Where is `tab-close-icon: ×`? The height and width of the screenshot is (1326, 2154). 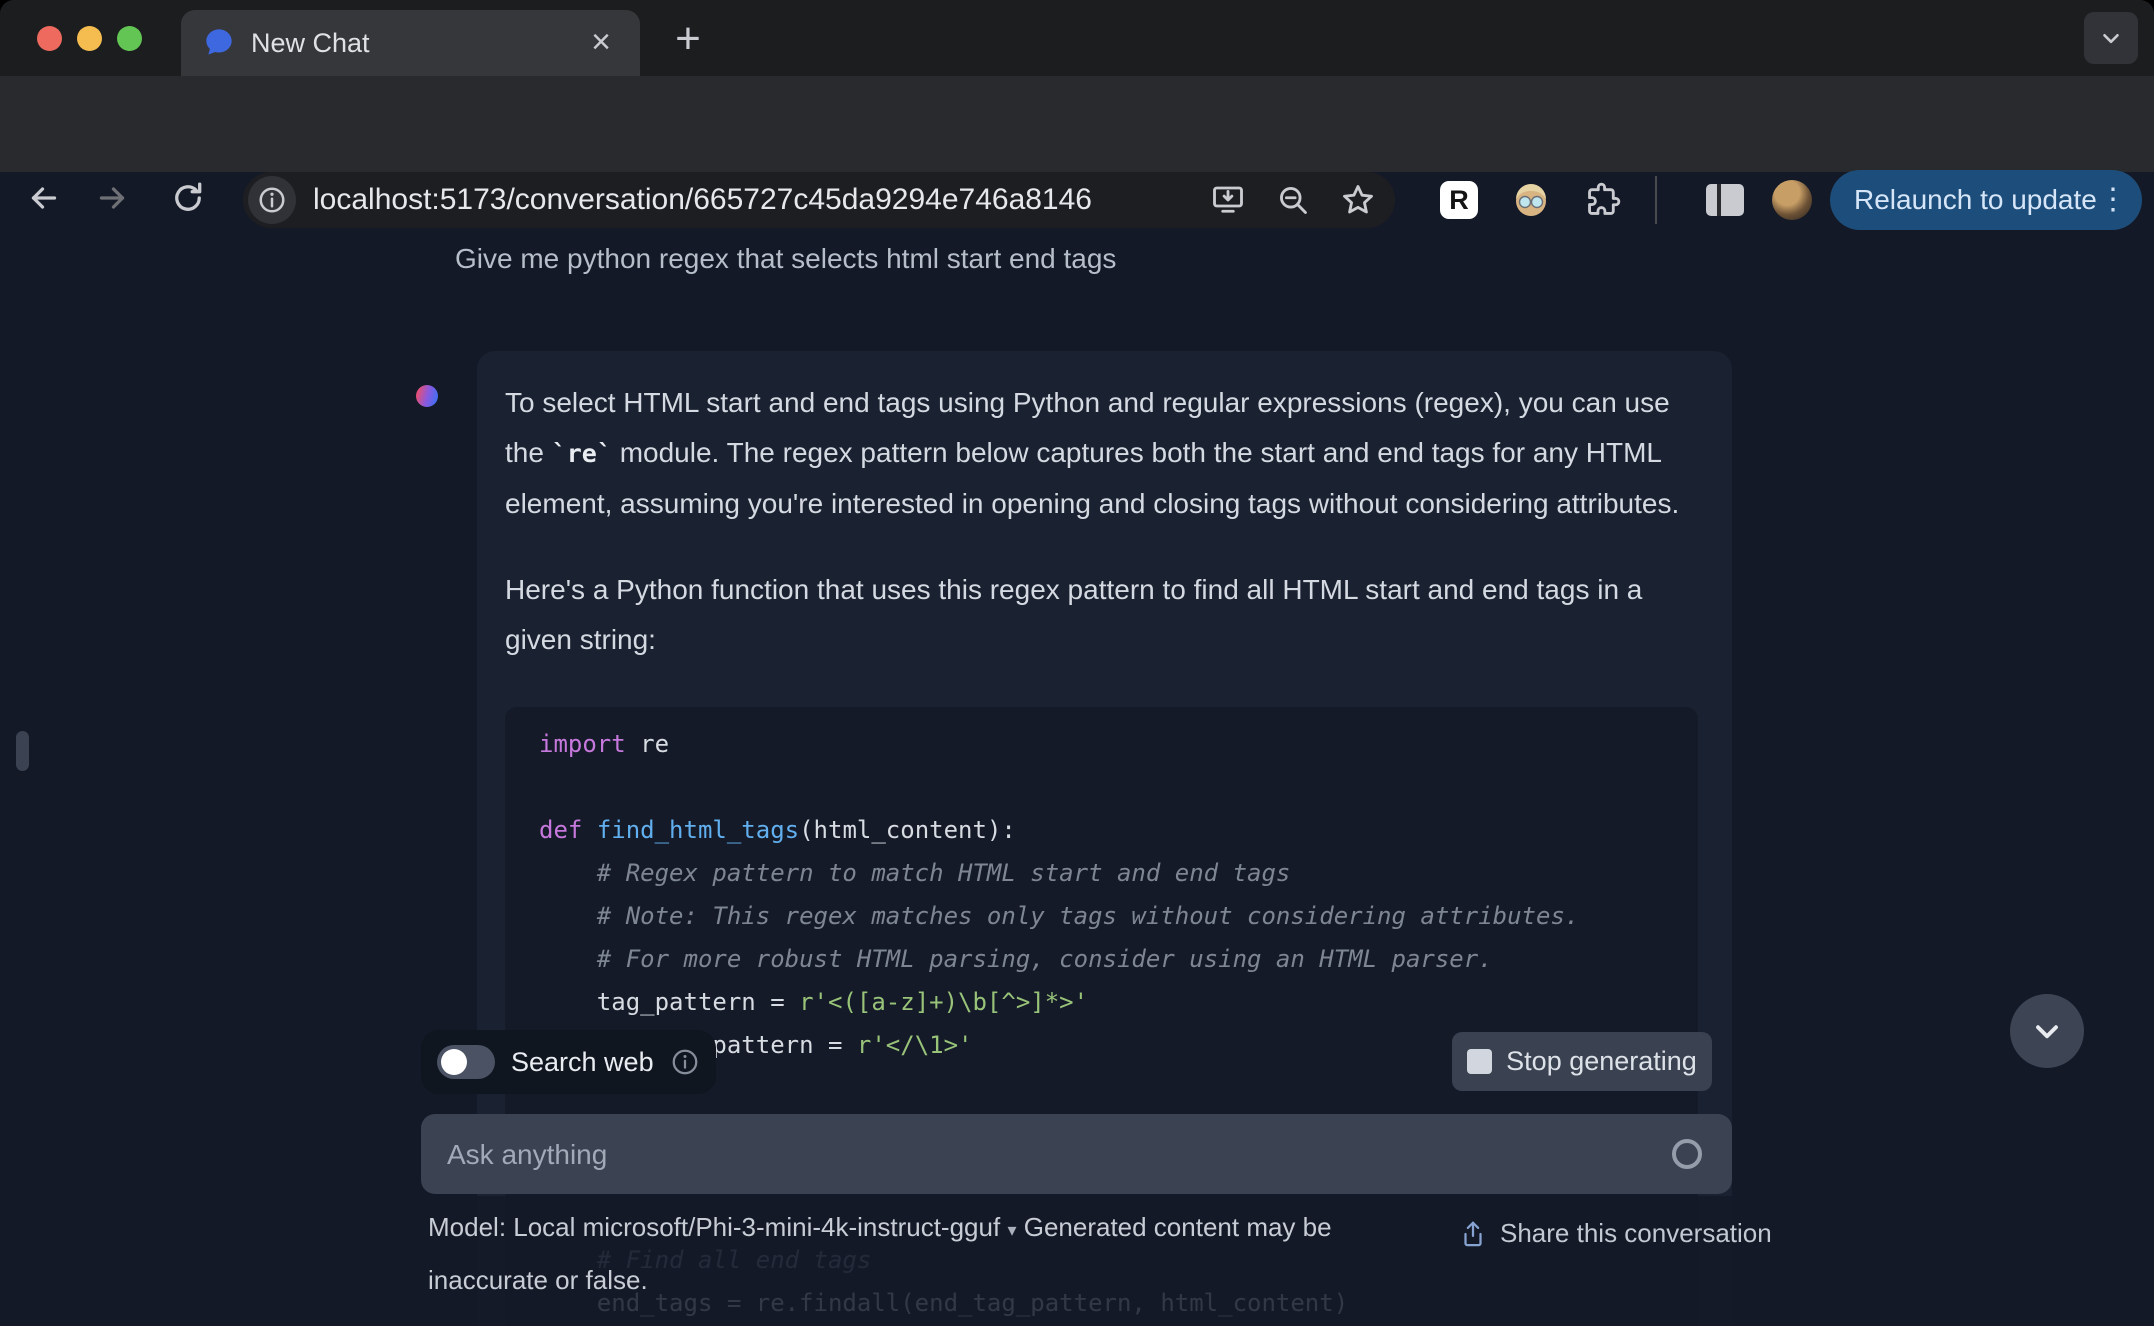 tab-close-icon: × is located at coordinates (601, 42).